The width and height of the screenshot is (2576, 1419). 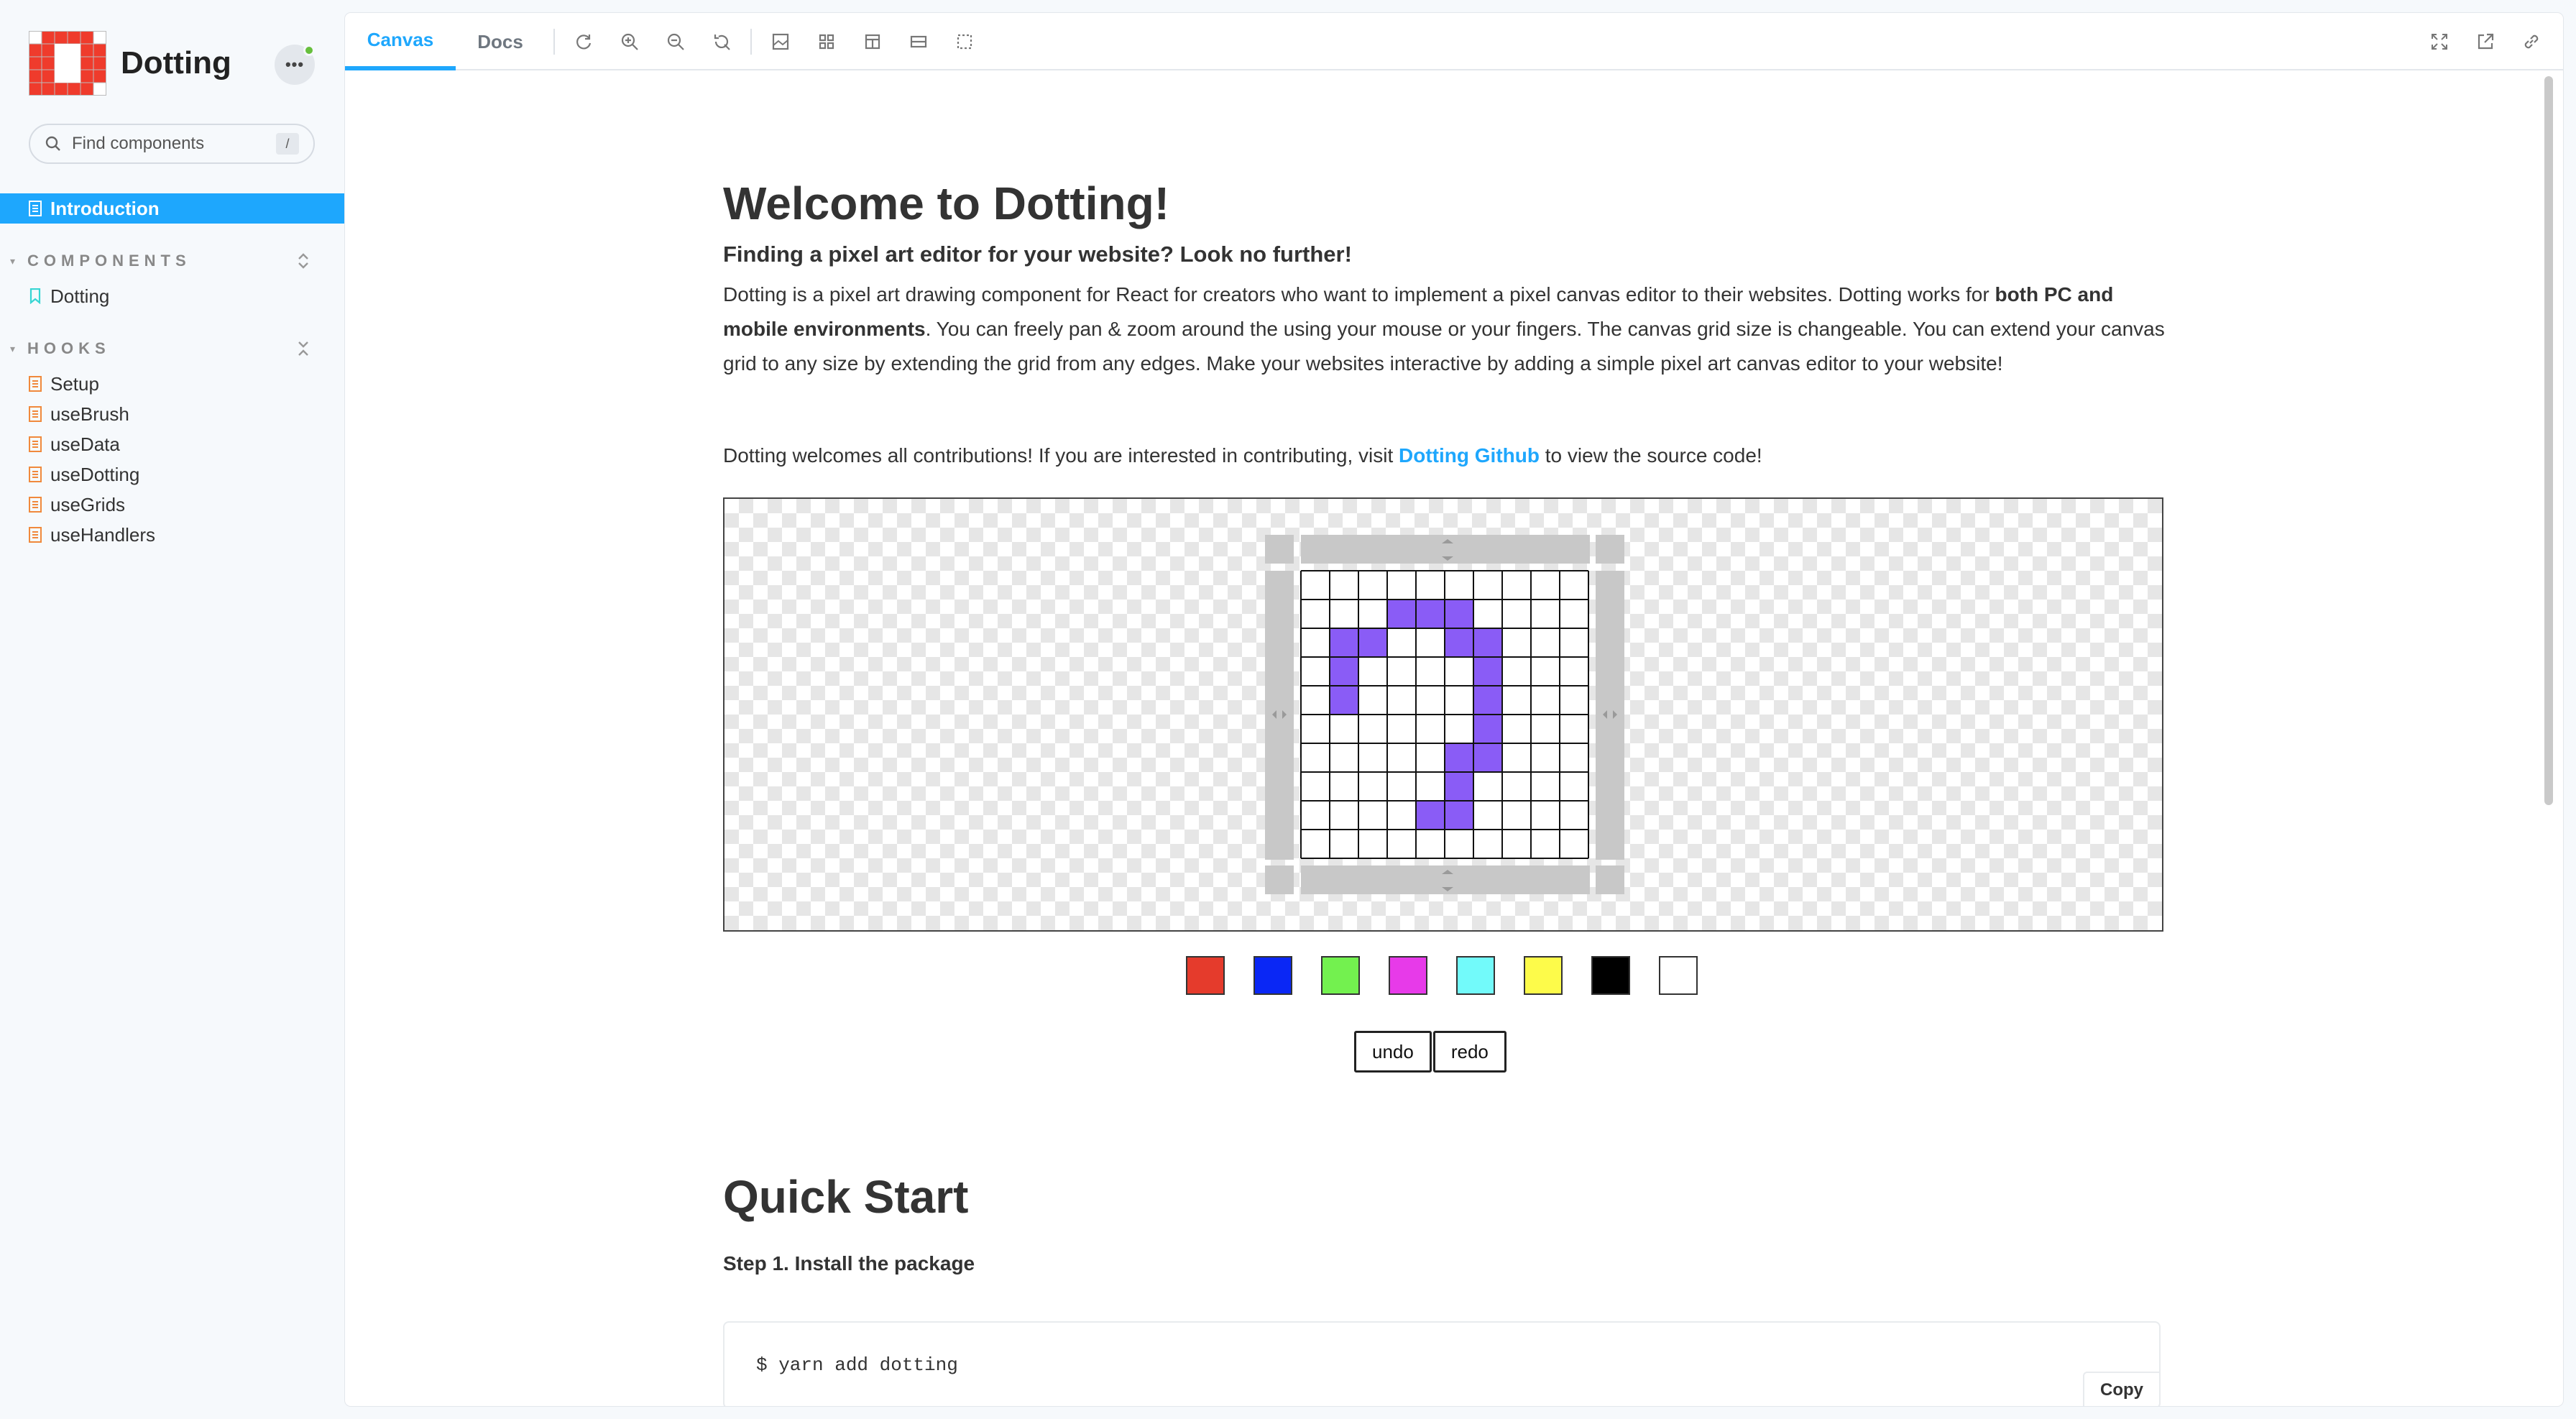 What do you see at coordinates (80, 296) in the screenshot?
I see `sidebar-item-label: Dotting` at bounding box center [80, 296].